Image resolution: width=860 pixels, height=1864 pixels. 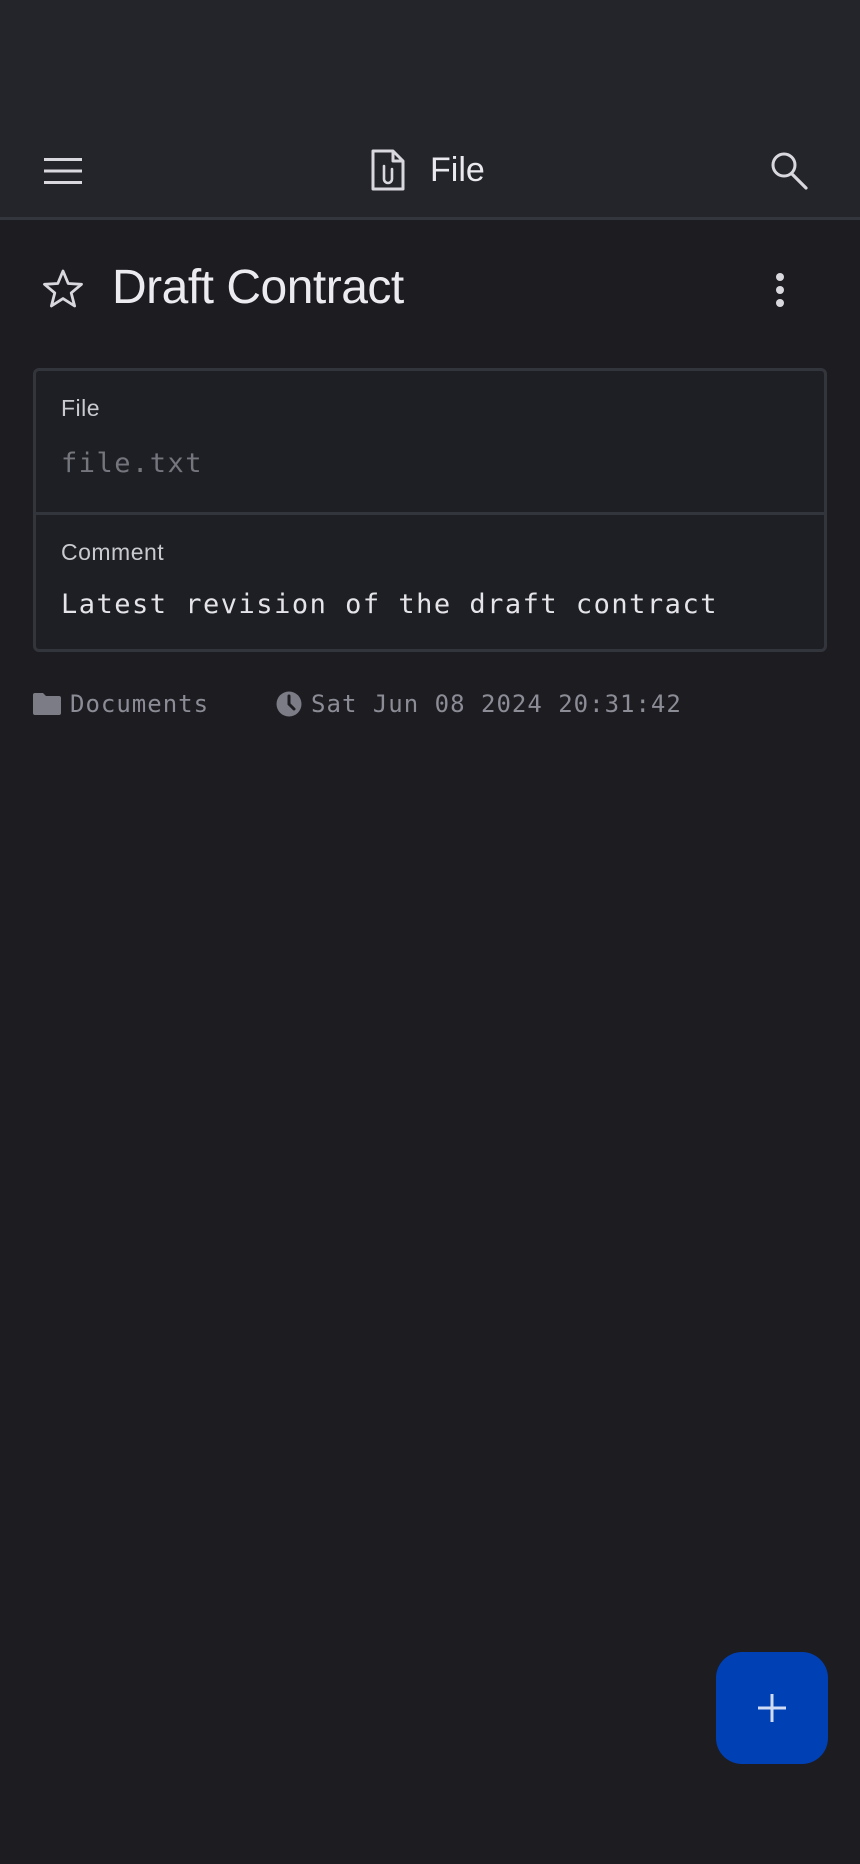 What do you see at coordinates (496, 704) in the screenshot?
I see `modified-date-text: Sat Jun 08 2024 20:31:42` at bounding box center [496, 704].